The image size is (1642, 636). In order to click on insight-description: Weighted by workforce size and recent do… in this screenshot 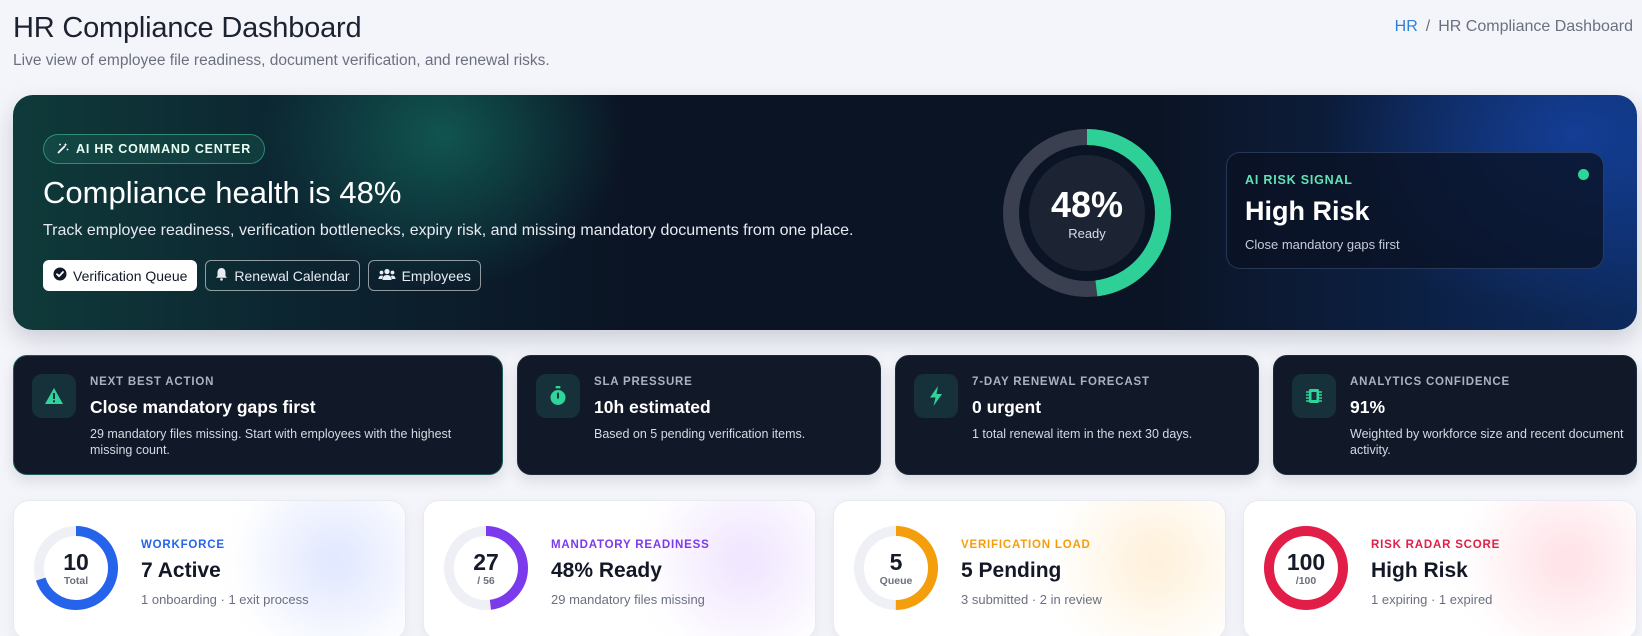, I will do `click(1487, 442)`.